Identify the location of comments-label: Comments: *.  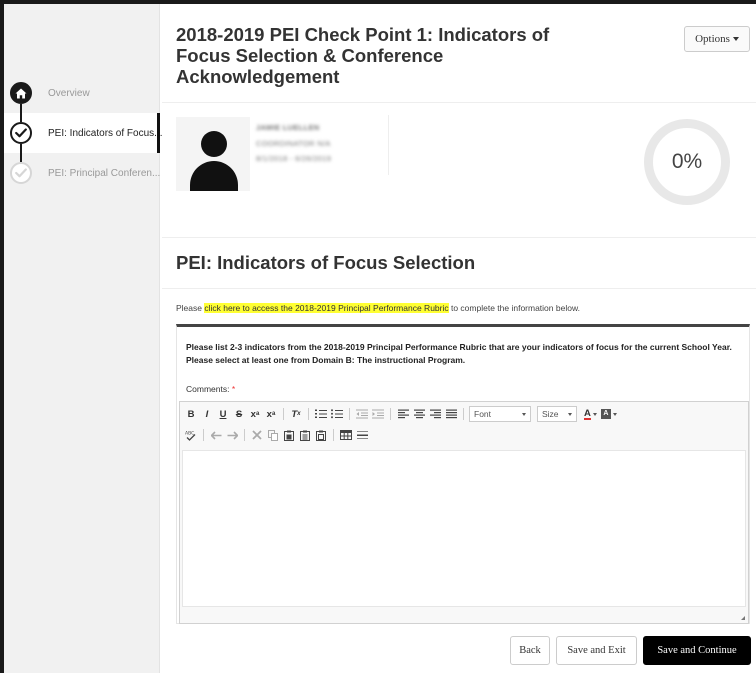
(210, 389).